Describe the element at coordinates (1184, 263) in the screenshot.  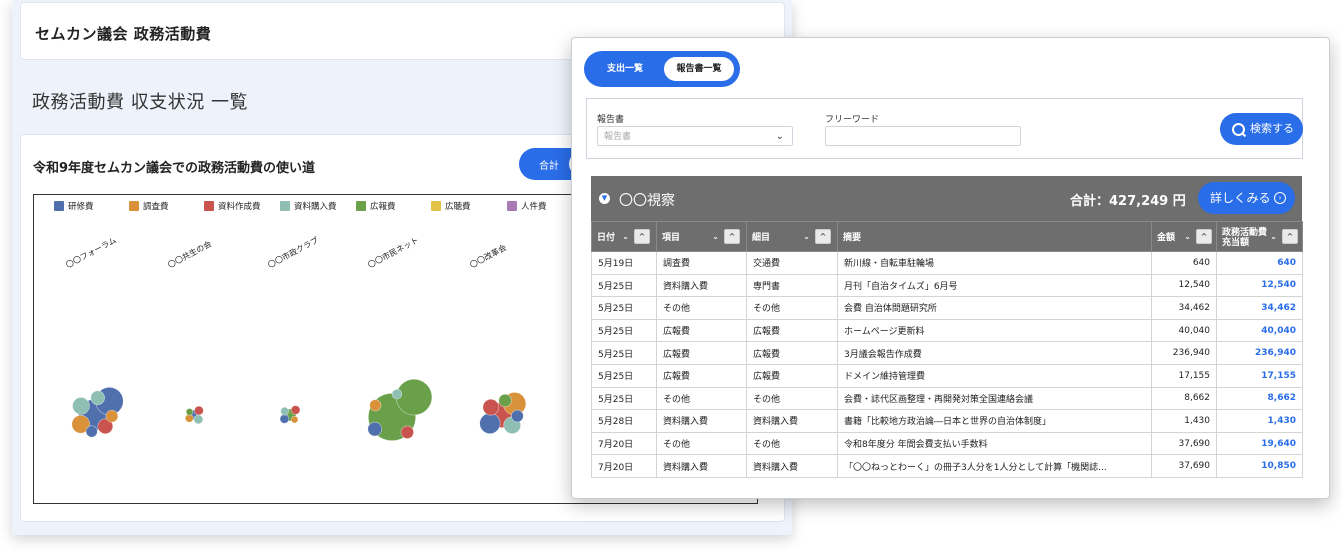
I see `cell-amount: 640` at that location.